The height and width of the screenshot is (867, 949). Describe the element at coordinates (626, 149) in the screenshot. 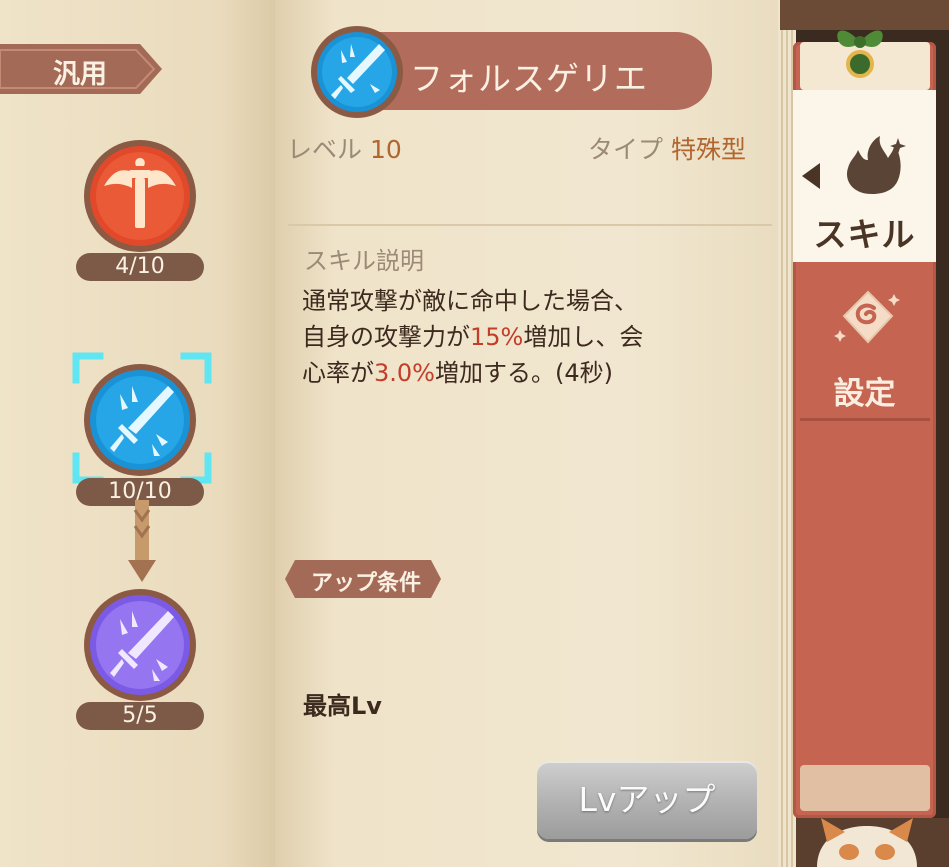

I see `skill-type-label: タイプ` at that location.